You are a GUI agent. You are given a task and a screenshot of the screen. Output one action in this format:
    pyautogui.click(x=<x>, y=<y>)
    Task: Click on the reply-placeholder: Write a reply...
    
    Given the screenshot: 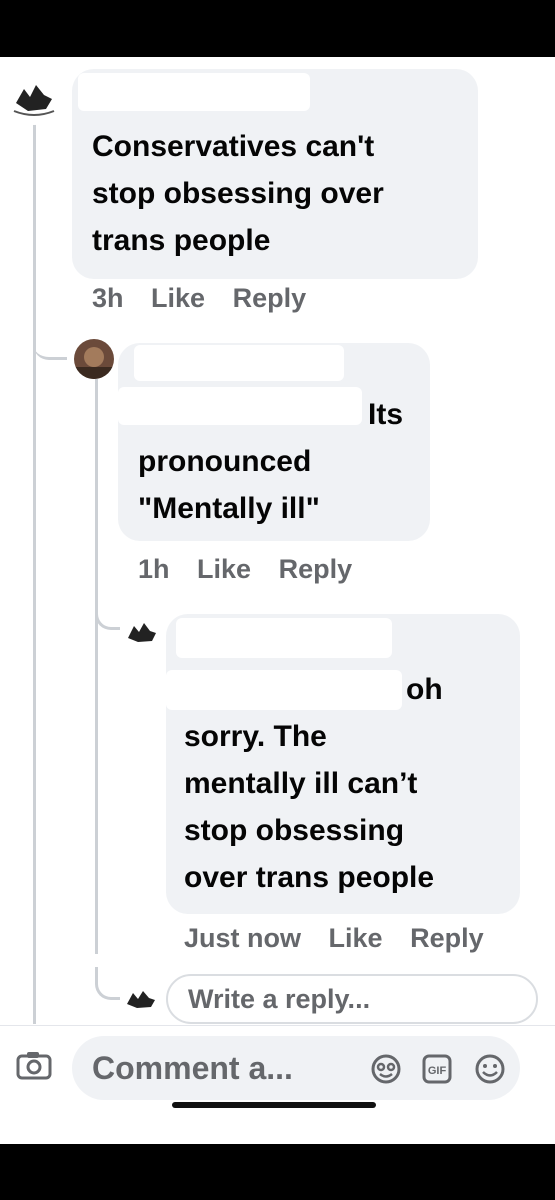 What is the action you would take?
    pyautogui.click(x=279, y=999)
    